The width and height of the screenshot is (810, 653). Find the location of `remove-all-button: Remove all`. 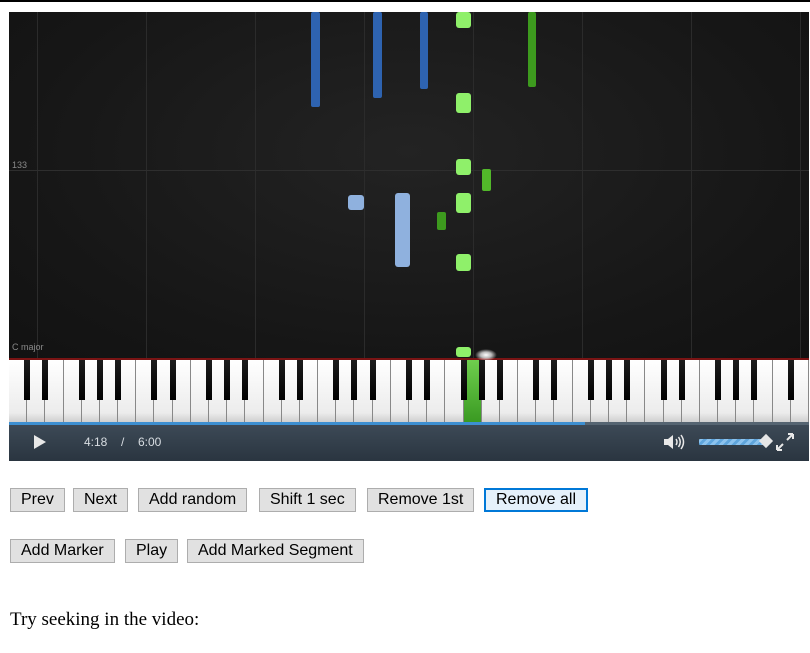

remove-all-button: Remove all is located at coordinates (536, 500).